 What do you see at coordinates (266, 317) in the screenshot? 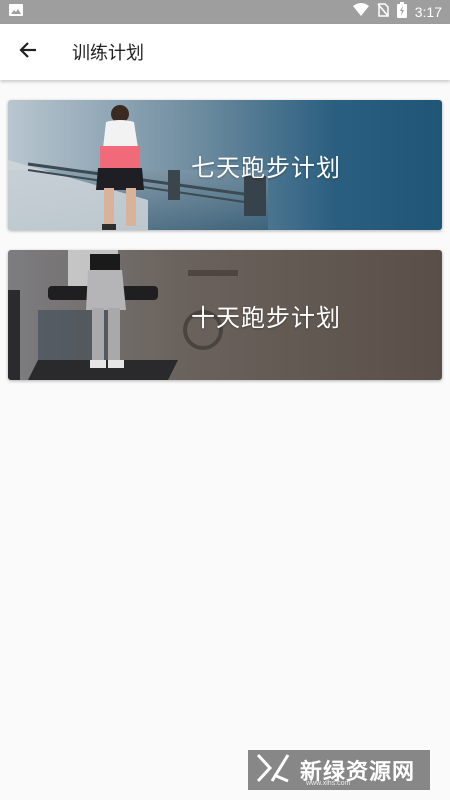
I see `plan-label-ten-day: 十天跑步计划` at bounding box center [266, 317].